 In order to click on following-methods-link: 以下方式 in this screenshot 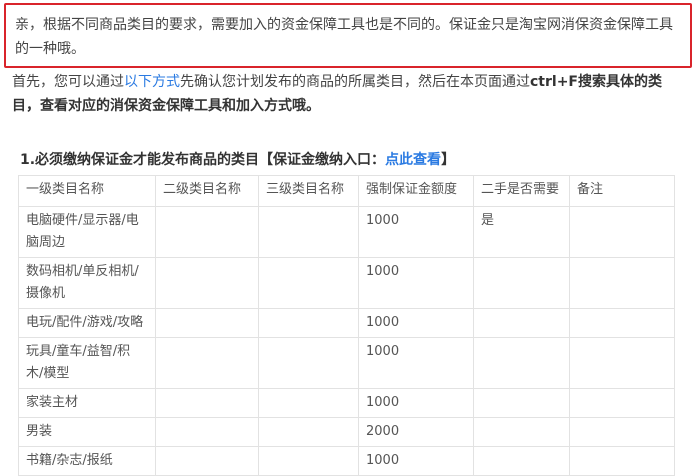, I will do `click(152, 82)`.